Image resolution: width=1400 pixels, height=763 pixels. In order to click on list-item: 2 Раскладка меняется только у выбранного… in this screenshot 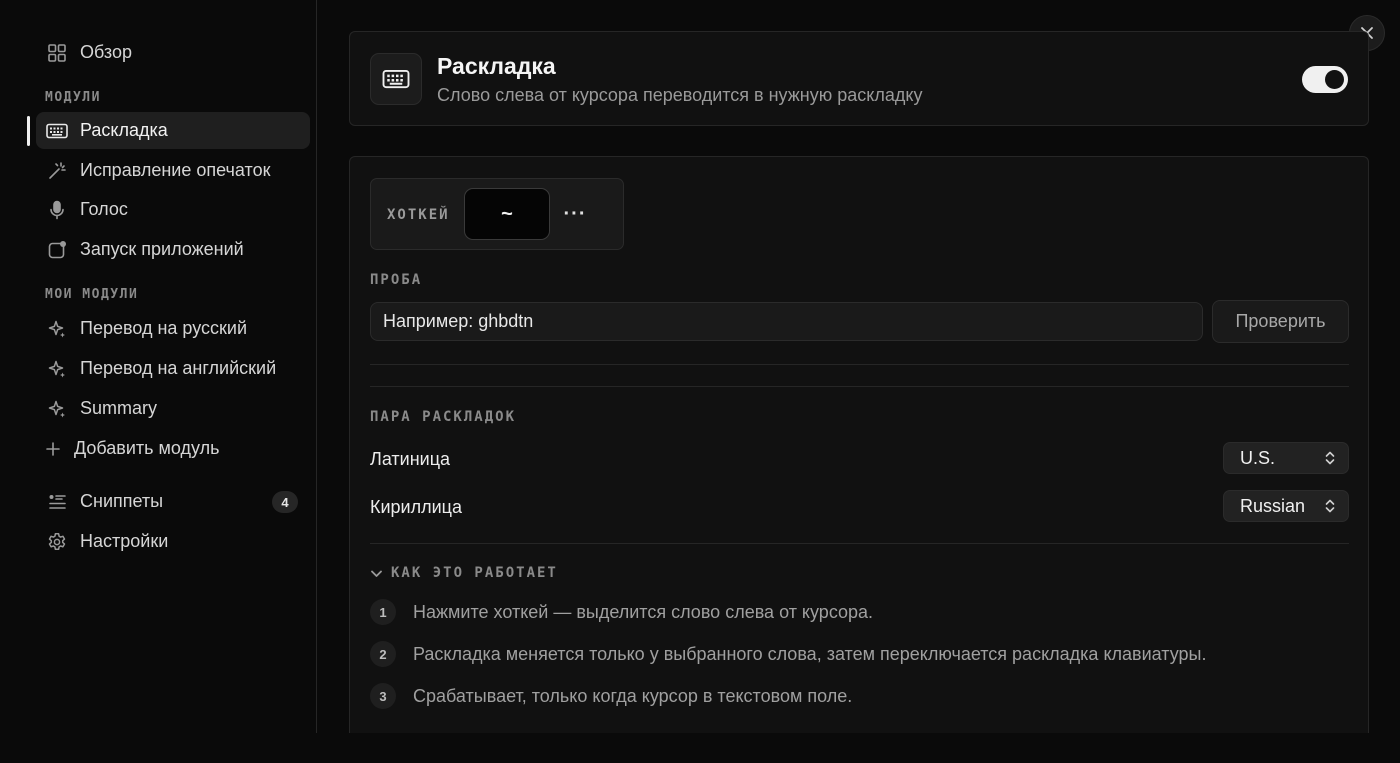, I will do `click(788, 654)`.